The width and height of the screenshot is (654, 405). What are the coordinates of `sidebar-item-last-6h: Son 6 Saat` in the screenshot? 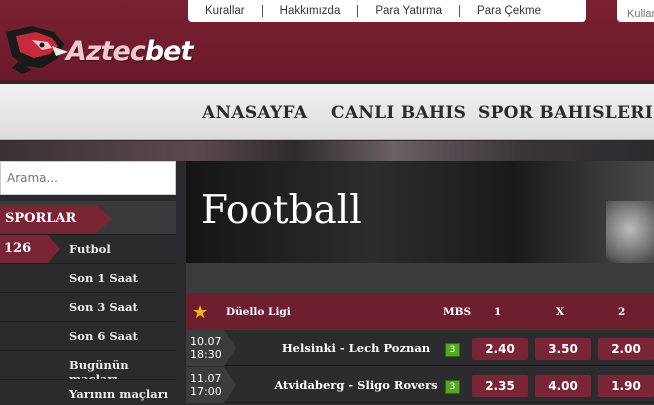 It's located at (88, 335).